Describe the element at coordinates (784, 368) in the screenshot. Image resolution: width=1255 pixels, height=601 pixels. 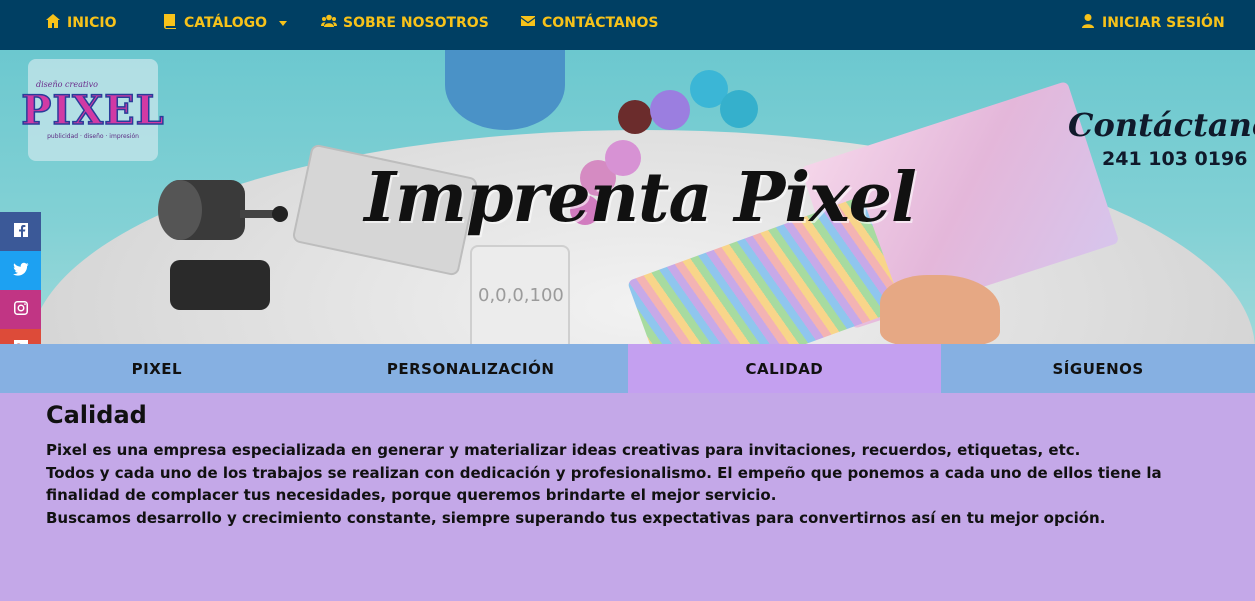
I see `tab-calidad: CALIDAD` at that location.